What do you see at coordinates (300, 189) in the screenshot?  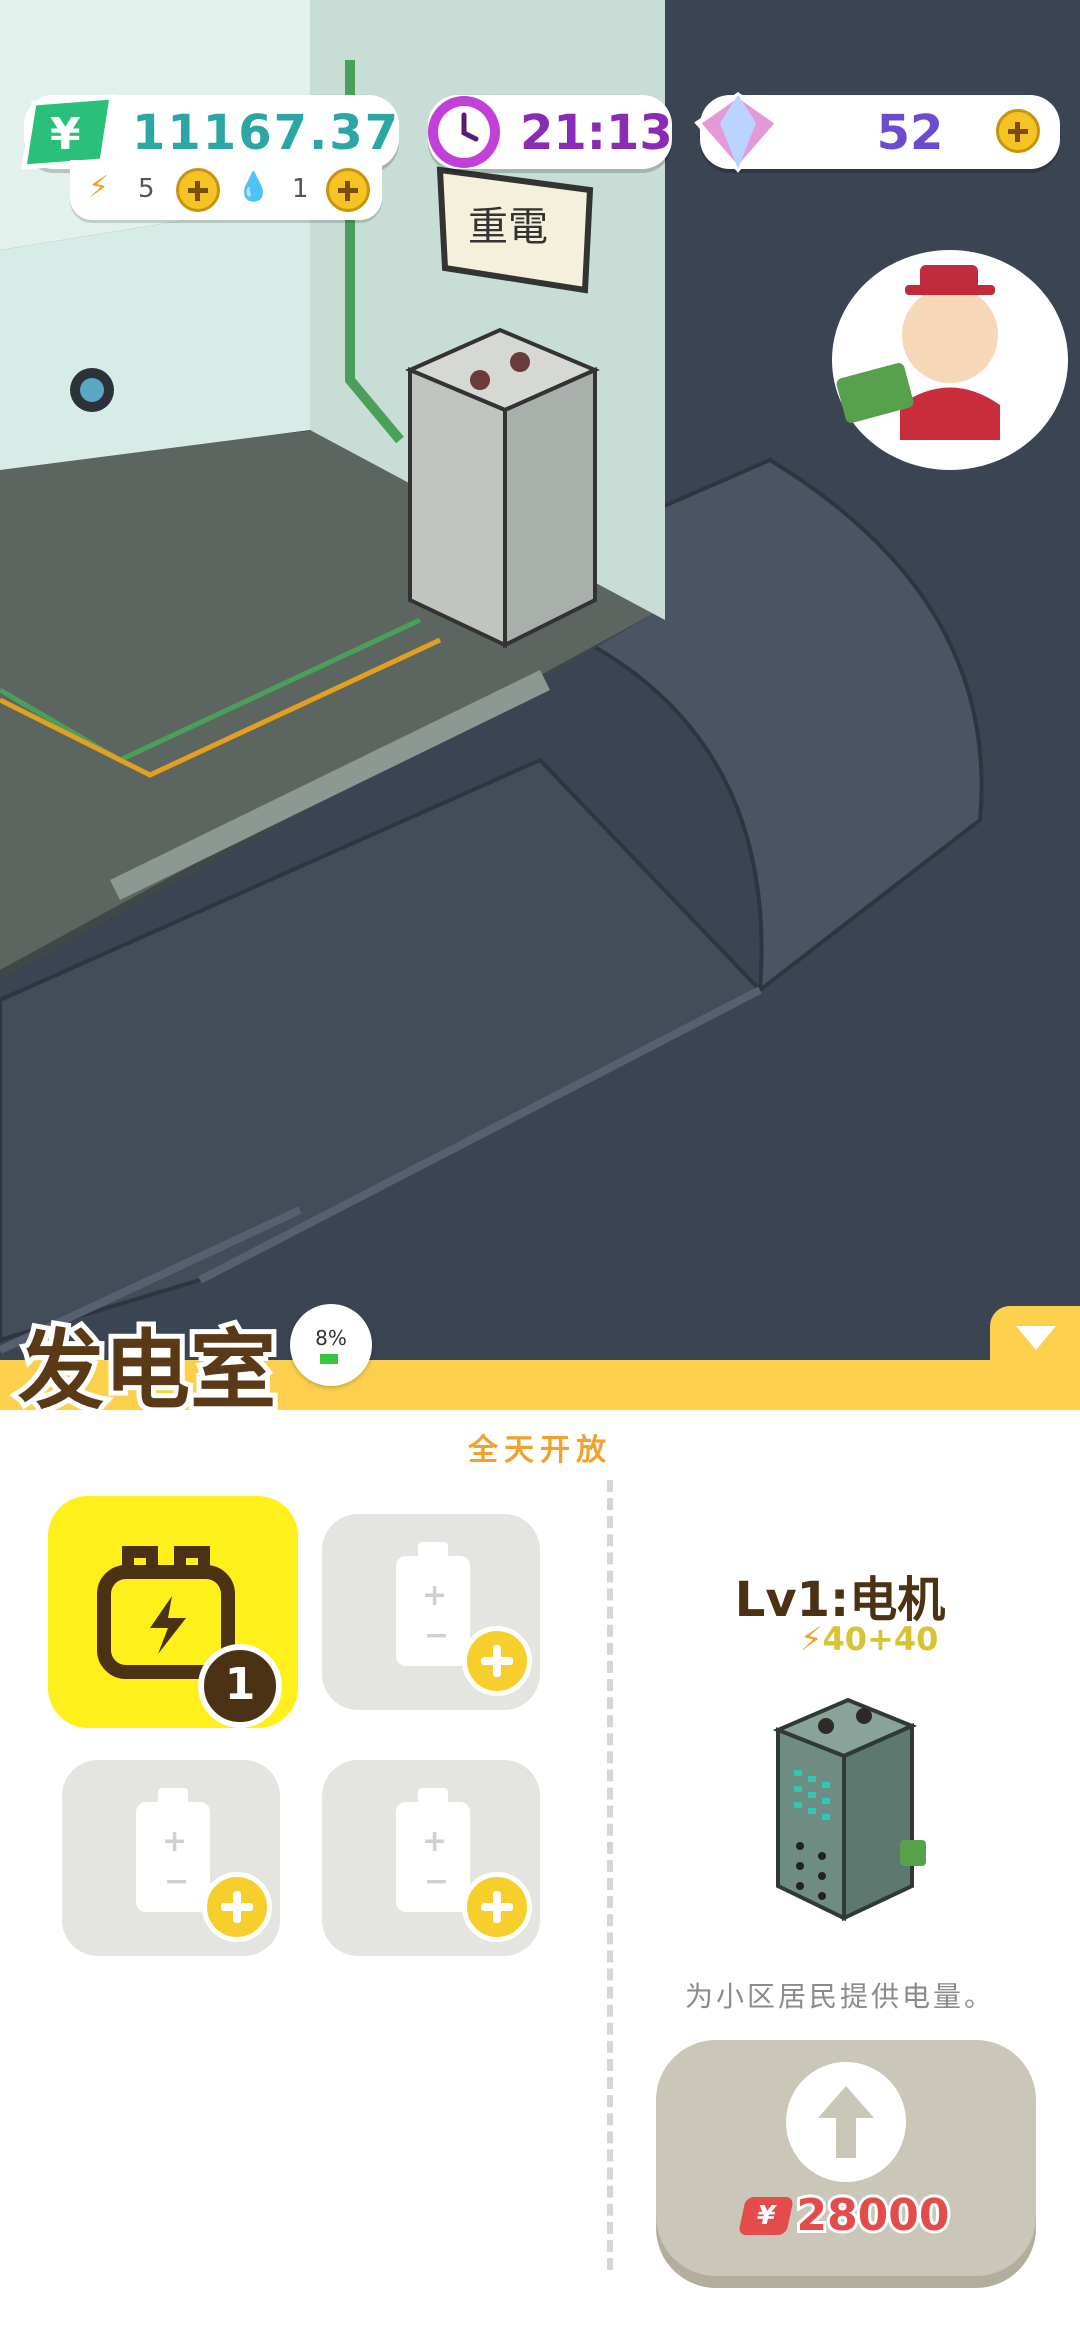 I see `water-value: 1` at bounding box center [300, 189].